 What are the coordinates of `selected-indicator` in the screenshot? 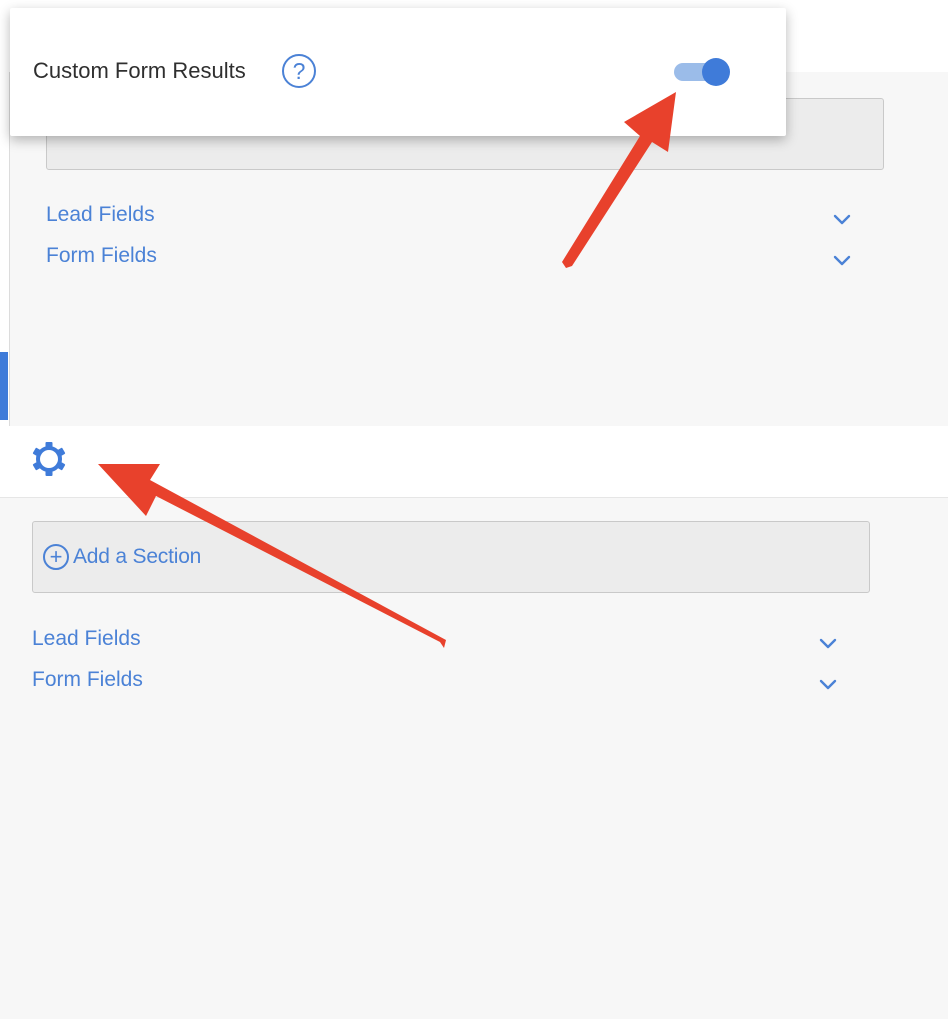 It's located at (4, 386).